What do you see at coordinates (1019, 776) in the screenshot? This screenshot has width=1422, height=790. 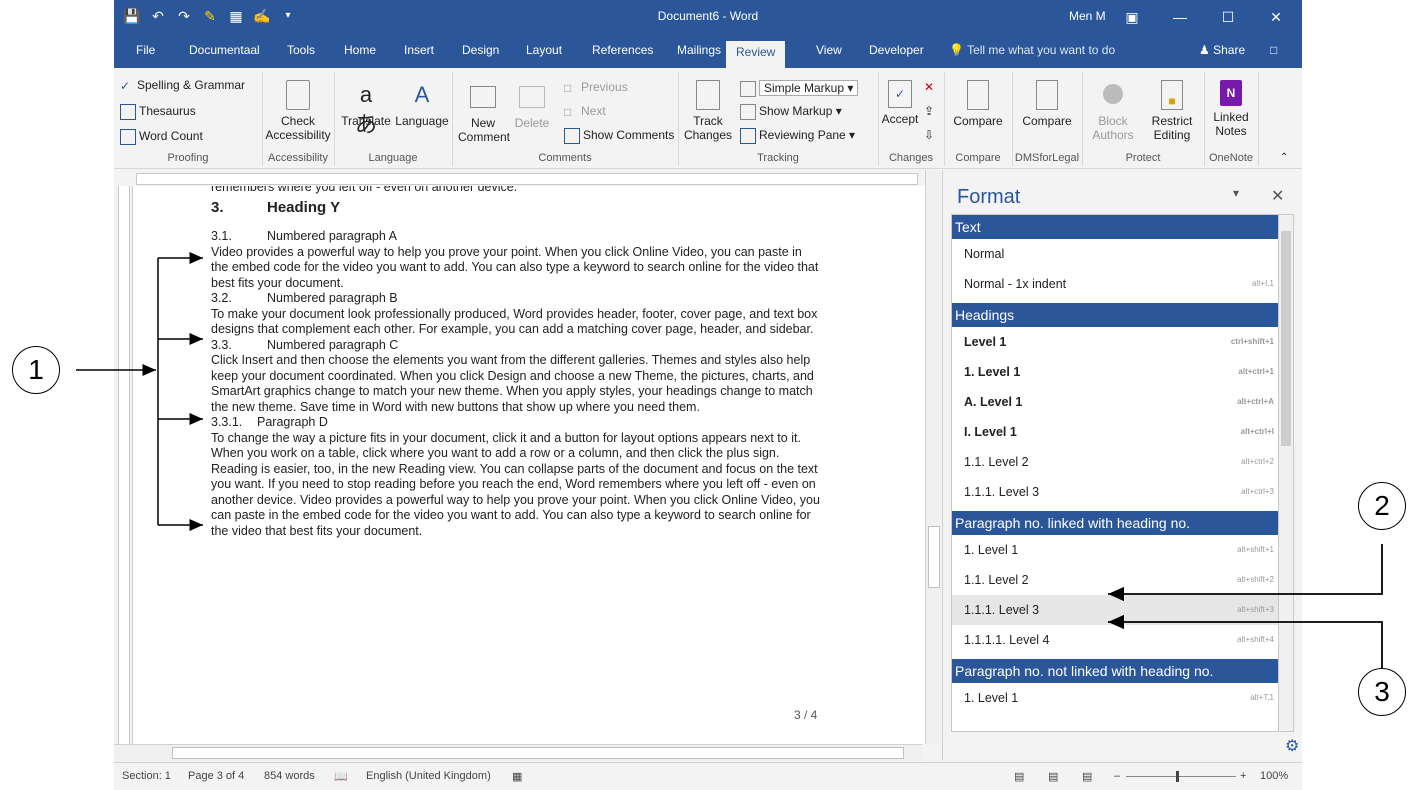 I see `read-mode-icon: ▤` at bounding box center [1019, 776].